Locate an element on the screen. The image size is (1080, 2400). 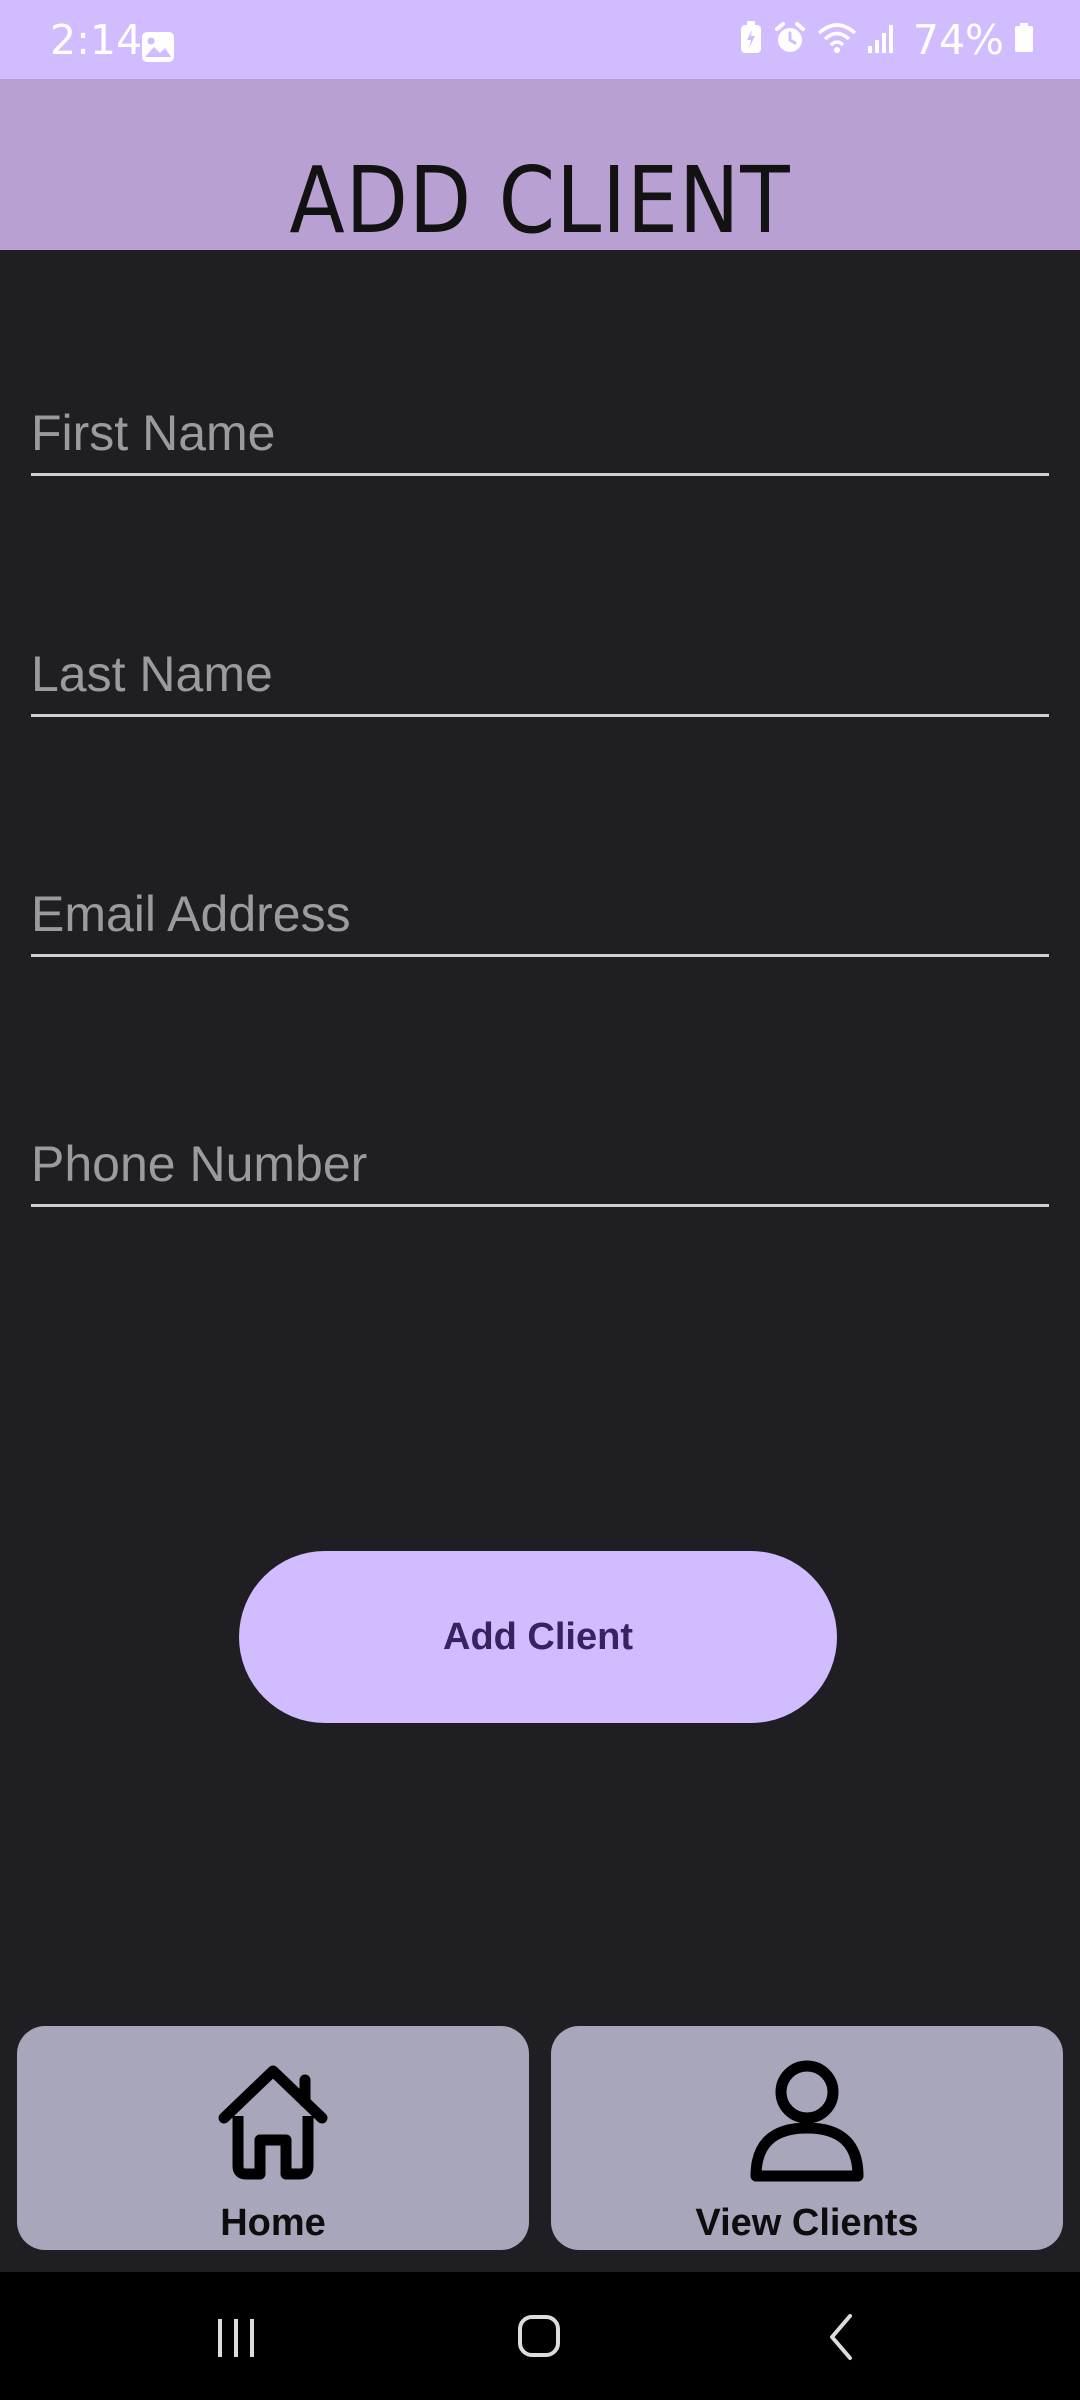
status-icons: 74% is located at coordinates (886, 40).